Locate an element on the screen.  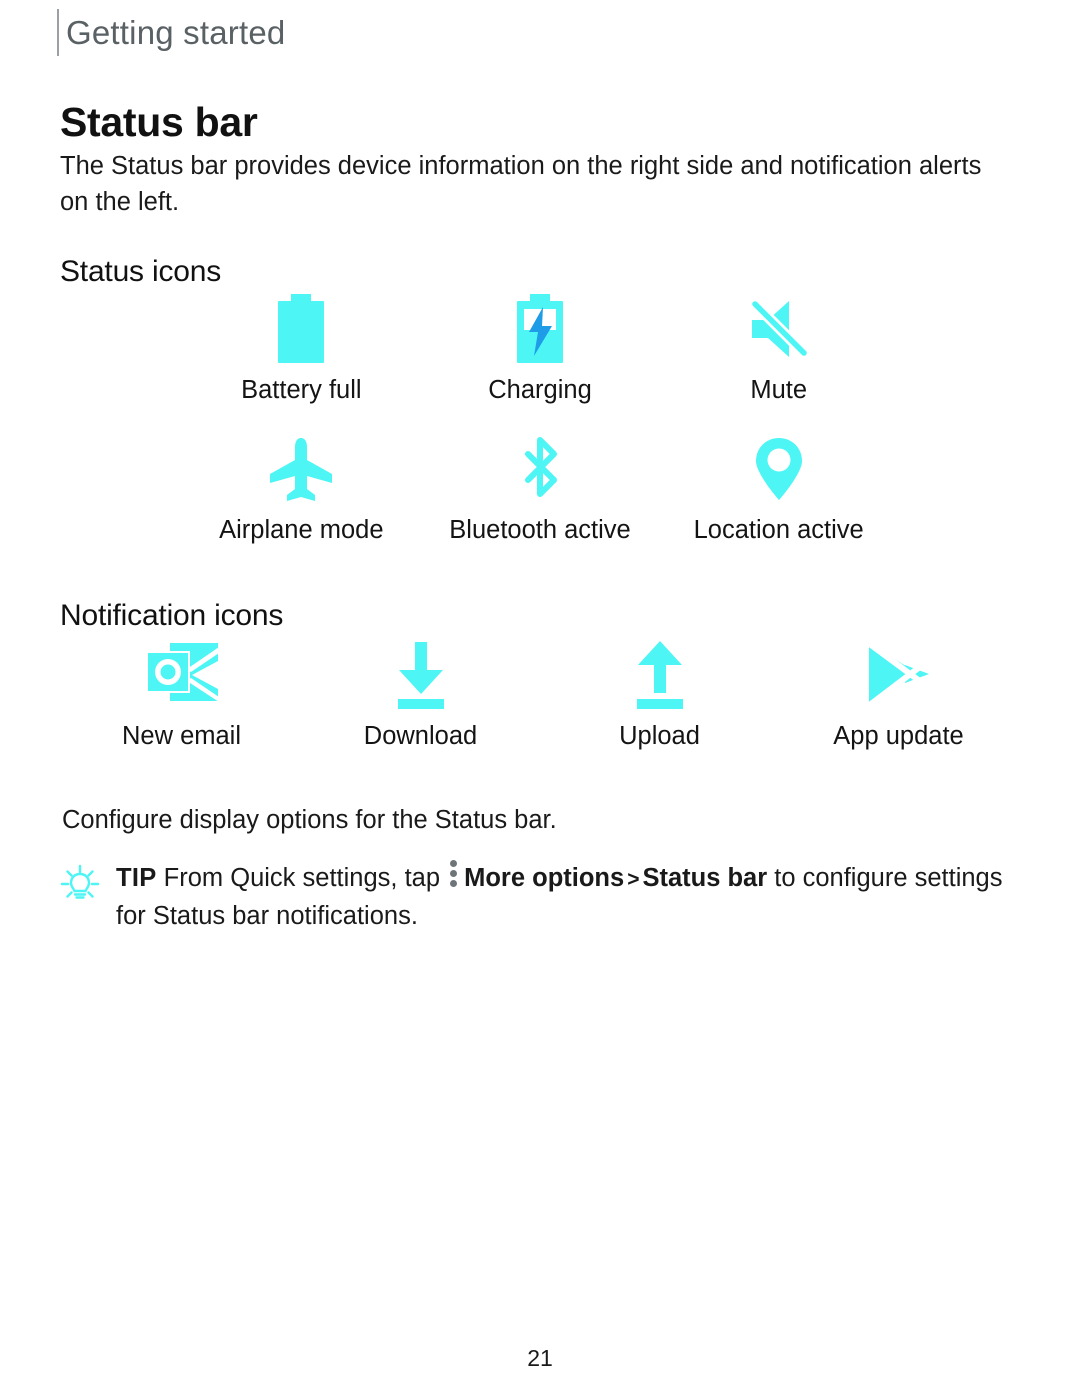
download-icon is located at coordinates (421, 675).